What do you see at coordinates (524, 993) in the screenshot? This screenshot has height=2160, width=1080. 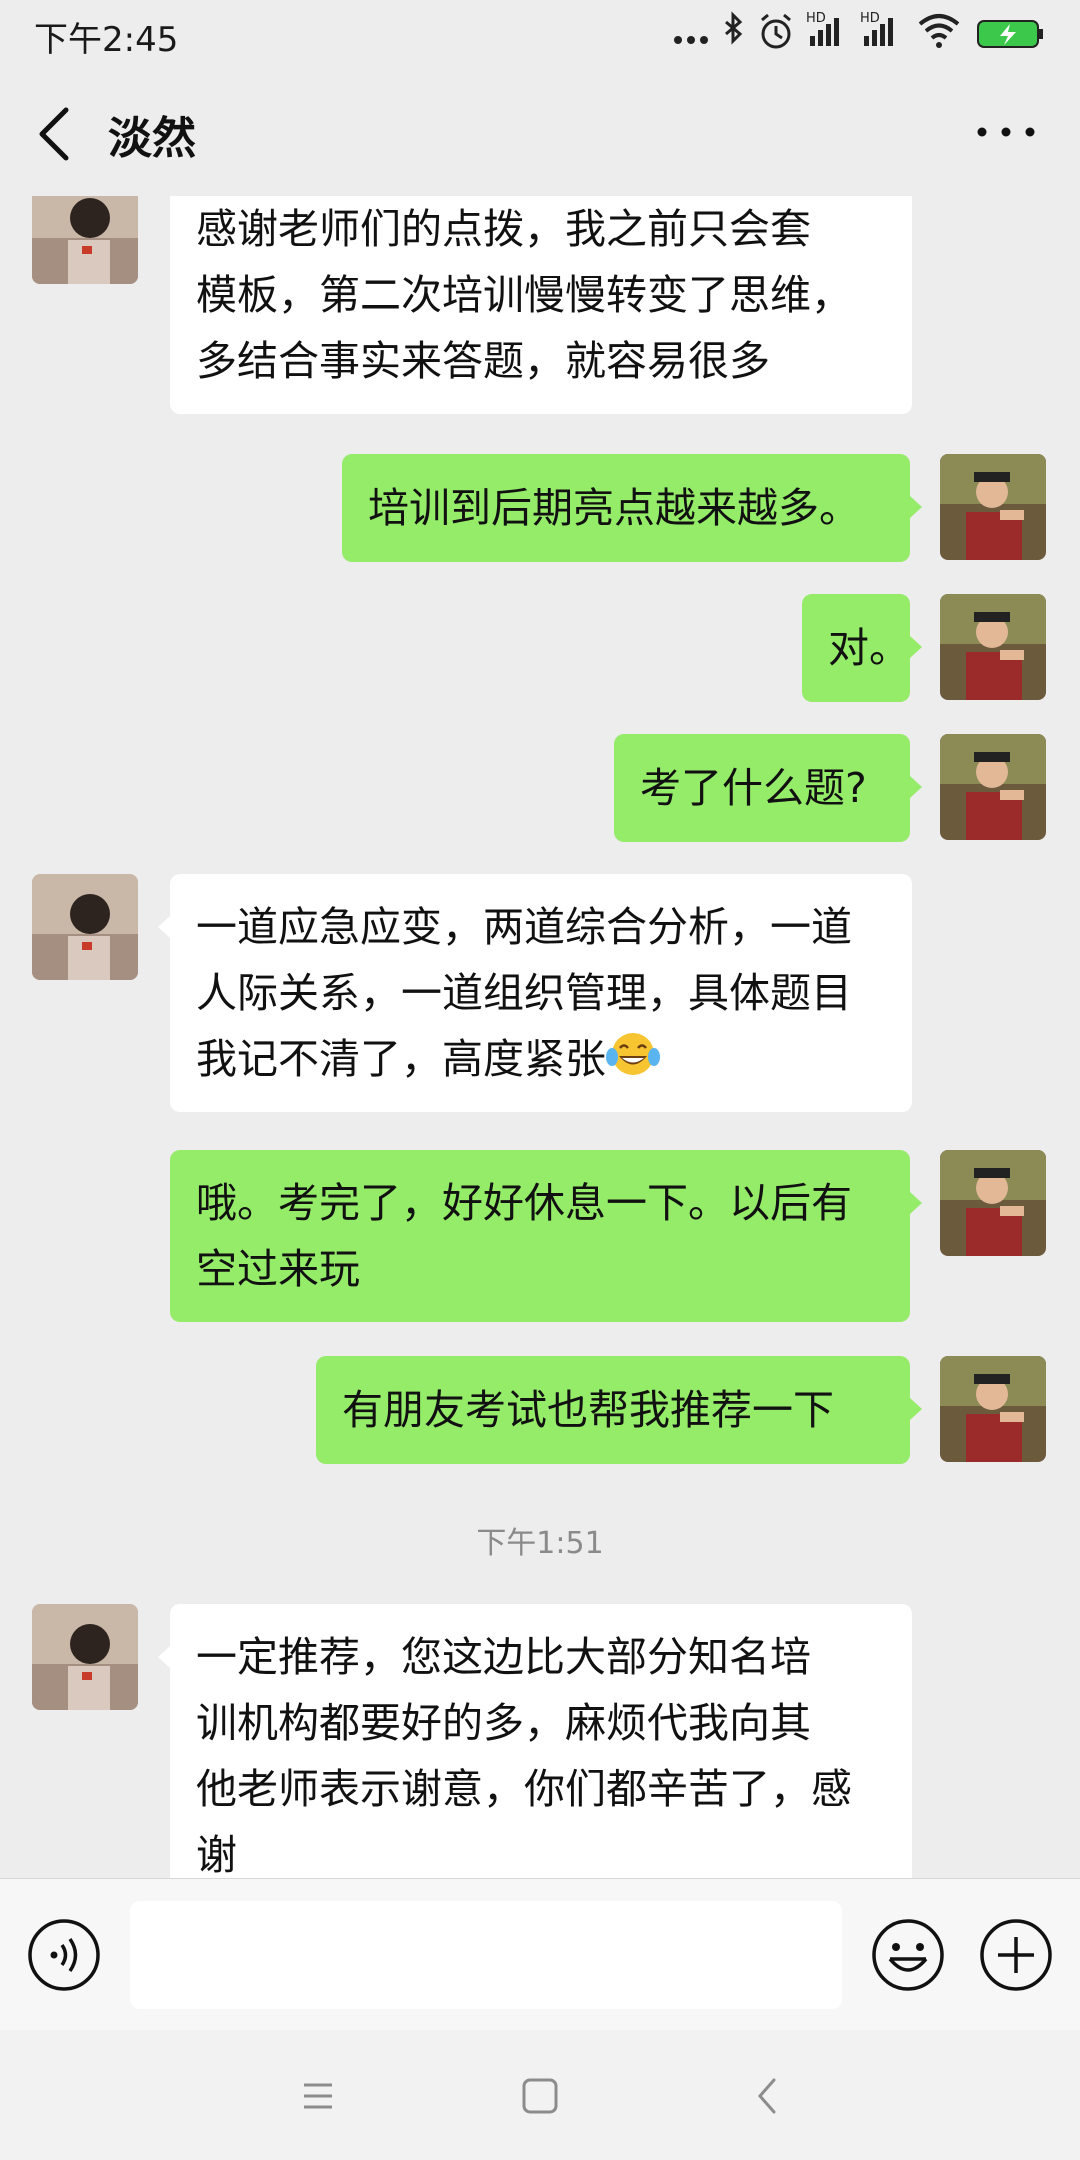 I see `message-line: 人际关系，一道组织管理，具体题目` at bounding box center [524, 993].